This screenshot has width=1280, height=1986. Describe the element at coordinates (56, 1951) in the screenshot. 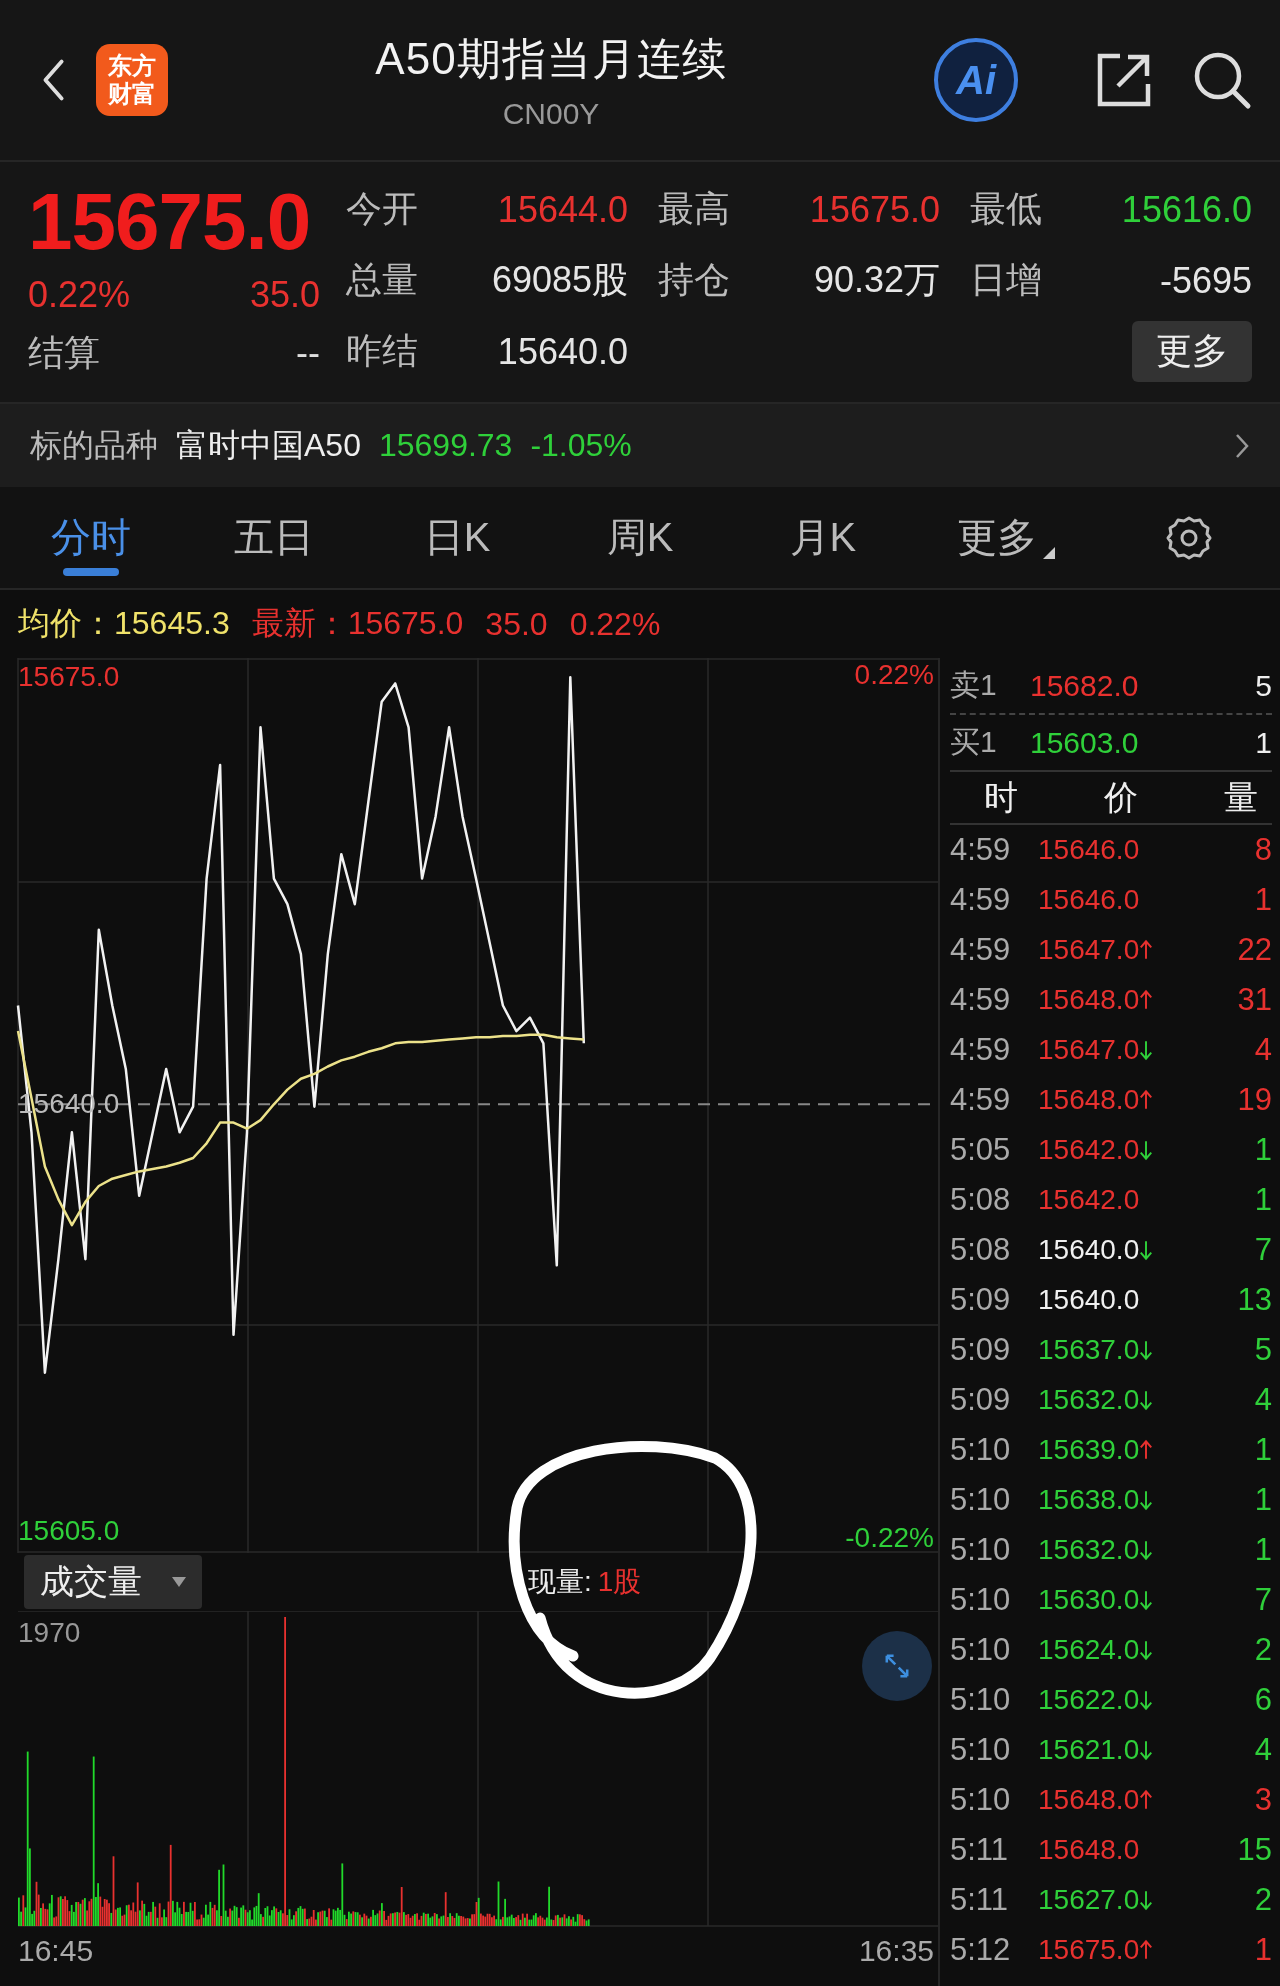

I see `axis-label: 16:45` at that location.